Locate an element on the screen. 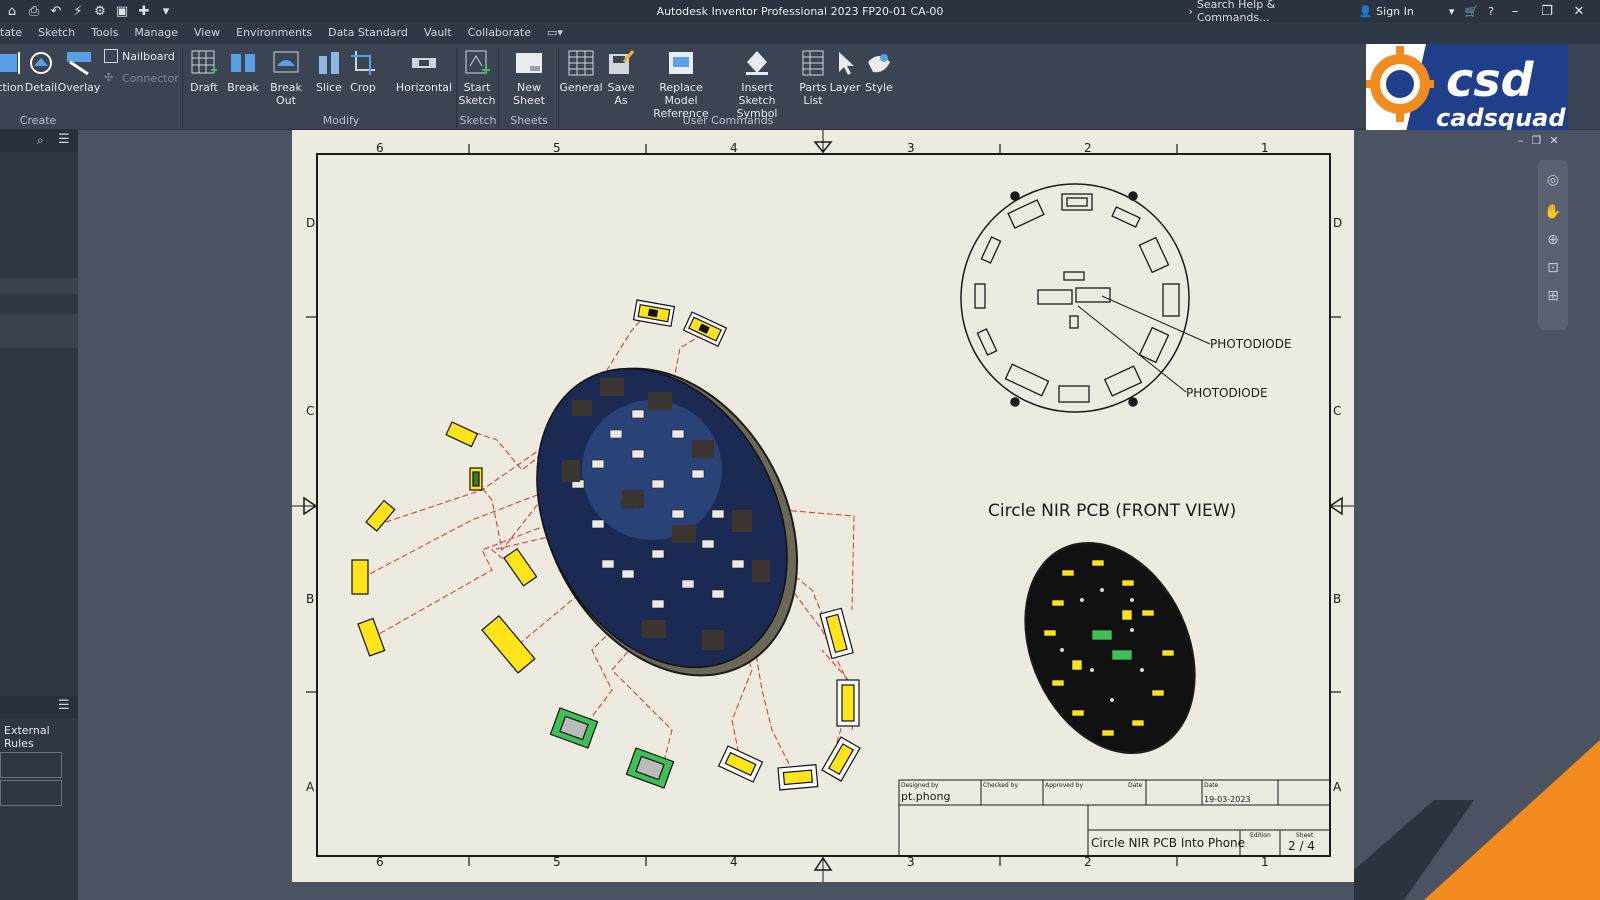 The width and height of the screenshot is (1600, 900). user-icon: 👤 is located at coordinates (1365, 11).